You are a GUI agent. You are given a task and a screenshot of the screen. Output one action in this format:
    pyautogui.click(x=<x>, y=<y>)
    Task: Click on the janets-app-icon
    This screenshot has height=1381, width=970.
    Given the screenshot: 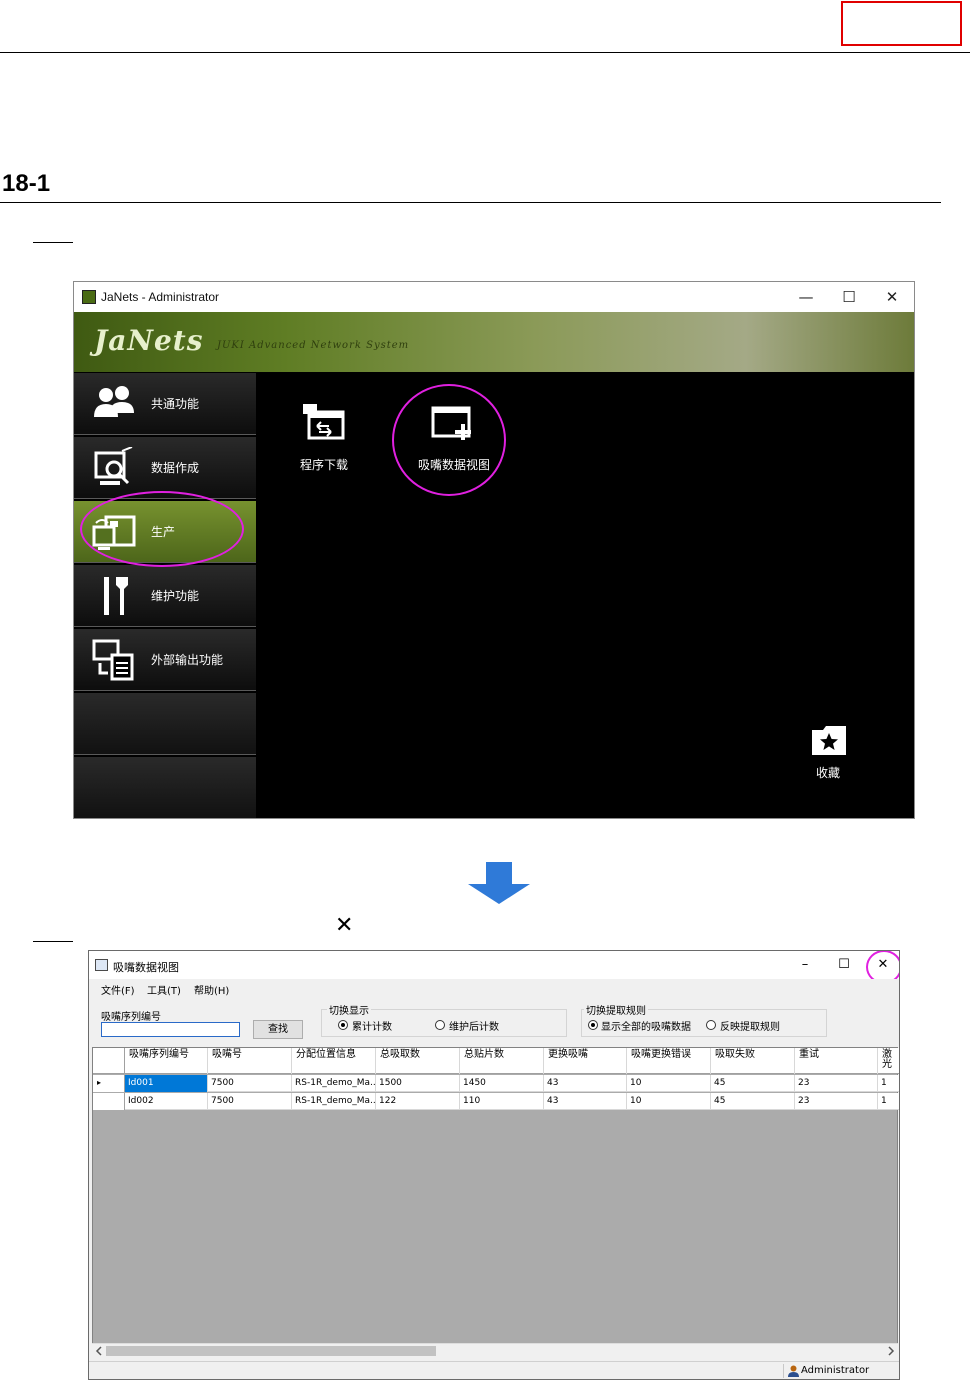 What is the action you would take?
    pyautogui.click(x=89, y=297)
    